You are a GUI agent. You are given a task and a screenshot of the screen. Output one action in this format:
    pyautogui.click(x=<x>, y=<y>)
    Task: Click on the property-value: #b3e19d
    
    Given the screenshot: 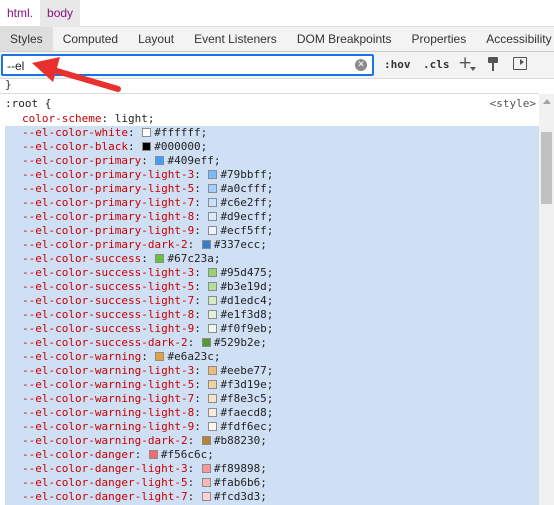 What is the action you would take?
    pyautogui.click(x=243, y=286)
    